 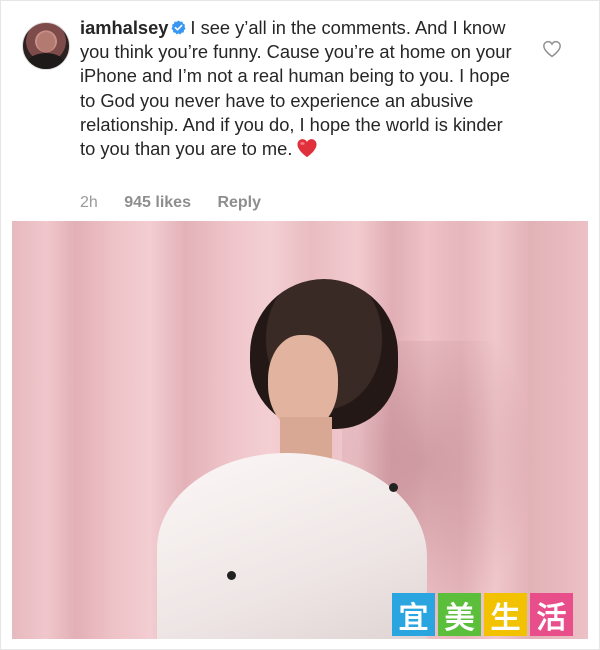 What do you see at coordinates (124, 27) in the screenshot?
I see `username-link: iamhalsey` at bounding box center [124, 27].